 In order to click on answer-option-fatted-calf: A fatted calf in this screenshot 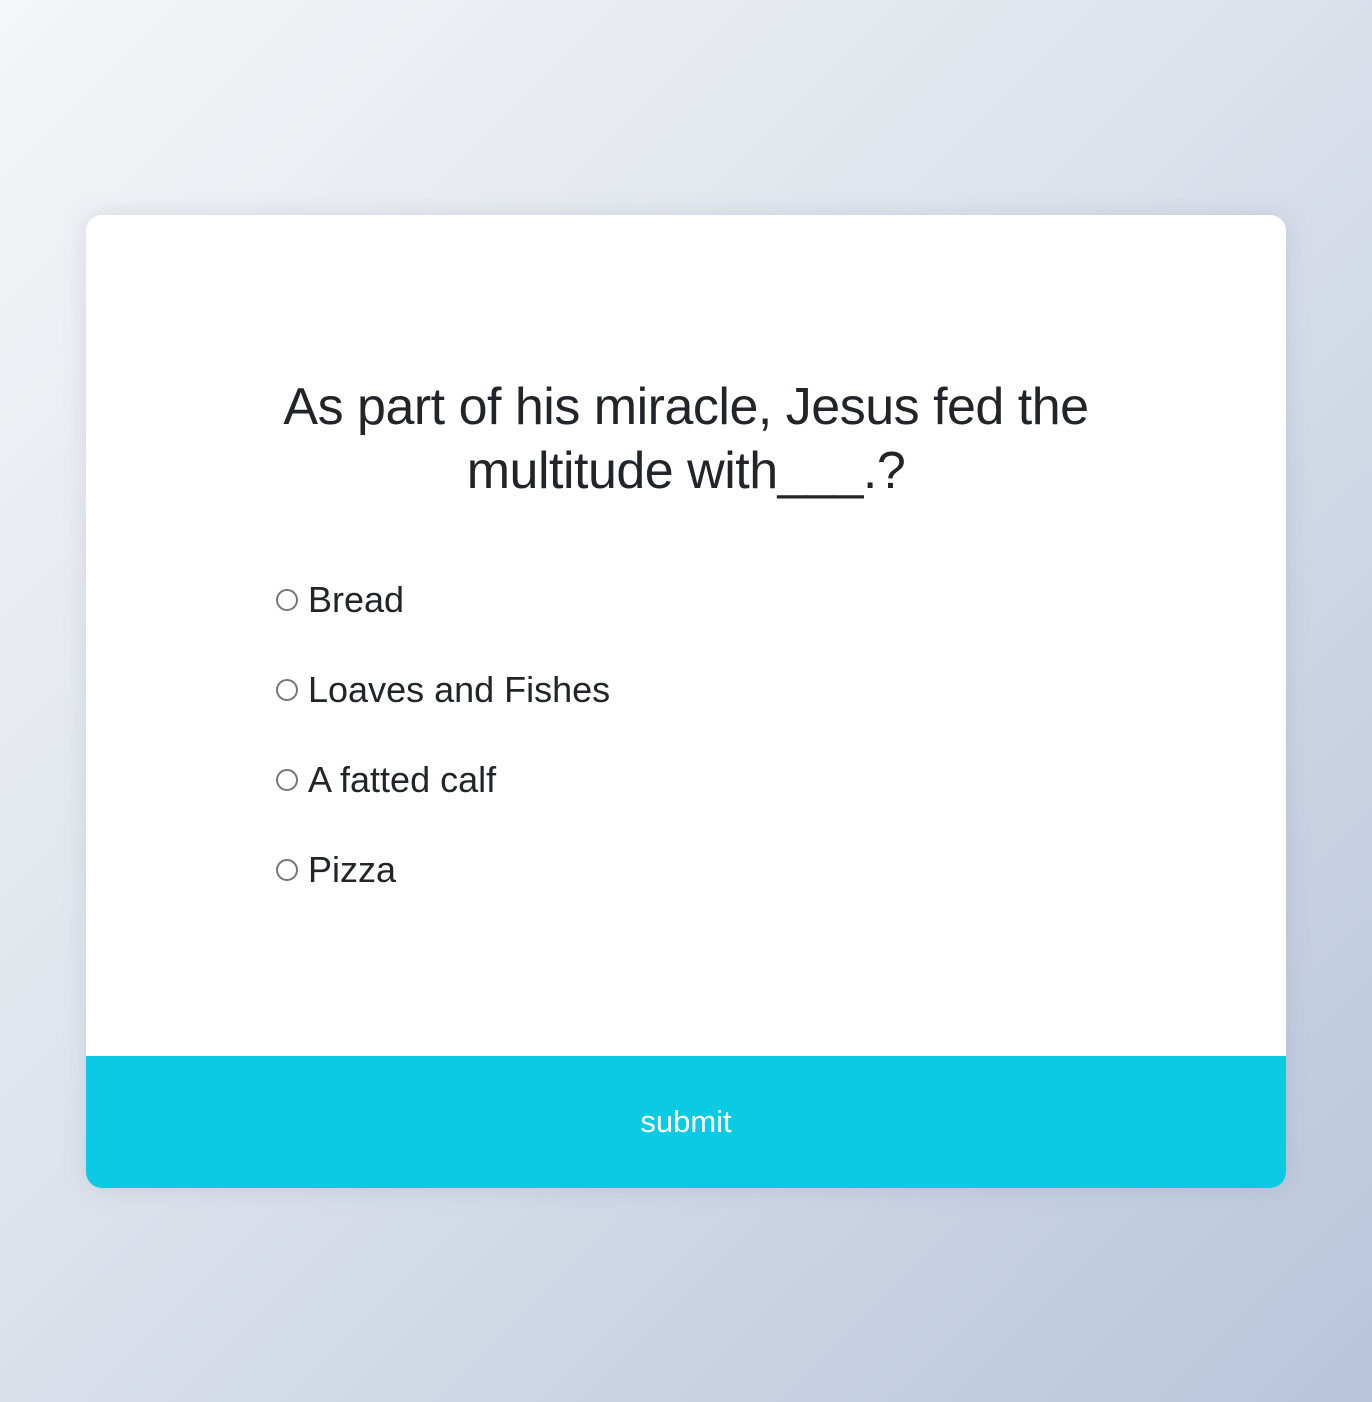, I will do `click(701, 780)`.